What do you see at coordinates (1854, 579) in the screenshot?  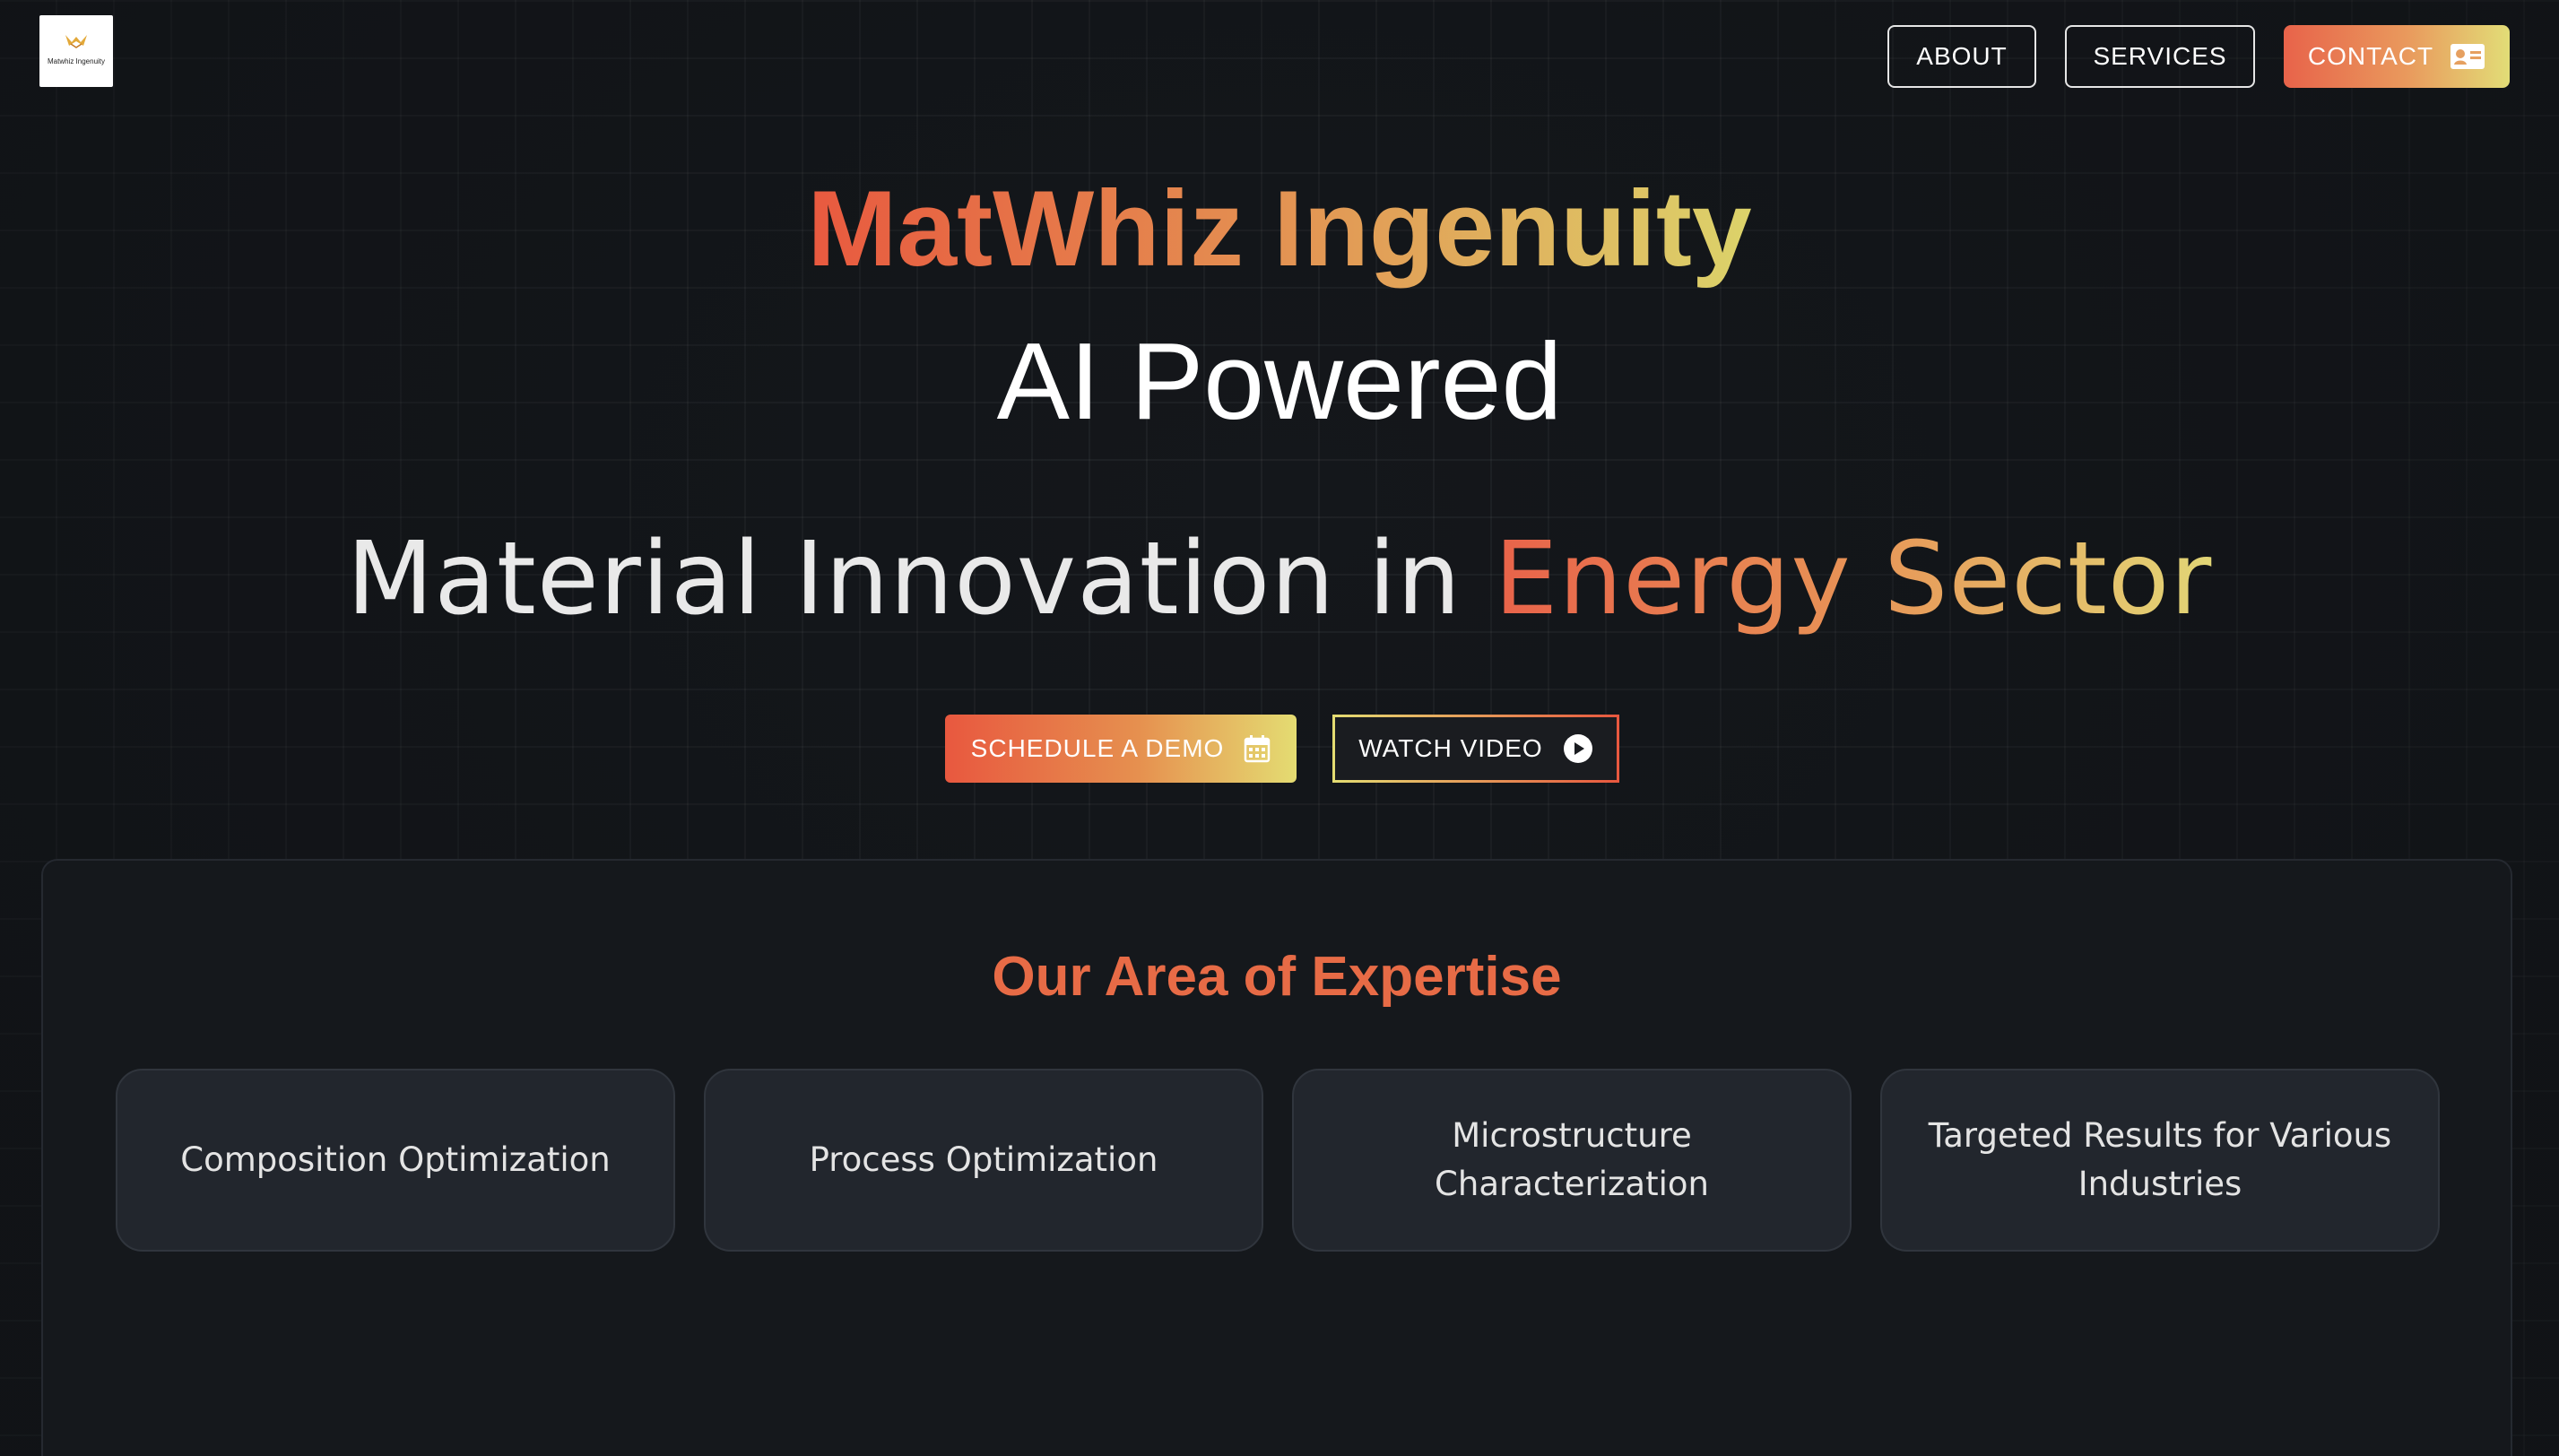 I see `hero-tagline-highlight: Energy Sector` at bounding box center [1854, 579].